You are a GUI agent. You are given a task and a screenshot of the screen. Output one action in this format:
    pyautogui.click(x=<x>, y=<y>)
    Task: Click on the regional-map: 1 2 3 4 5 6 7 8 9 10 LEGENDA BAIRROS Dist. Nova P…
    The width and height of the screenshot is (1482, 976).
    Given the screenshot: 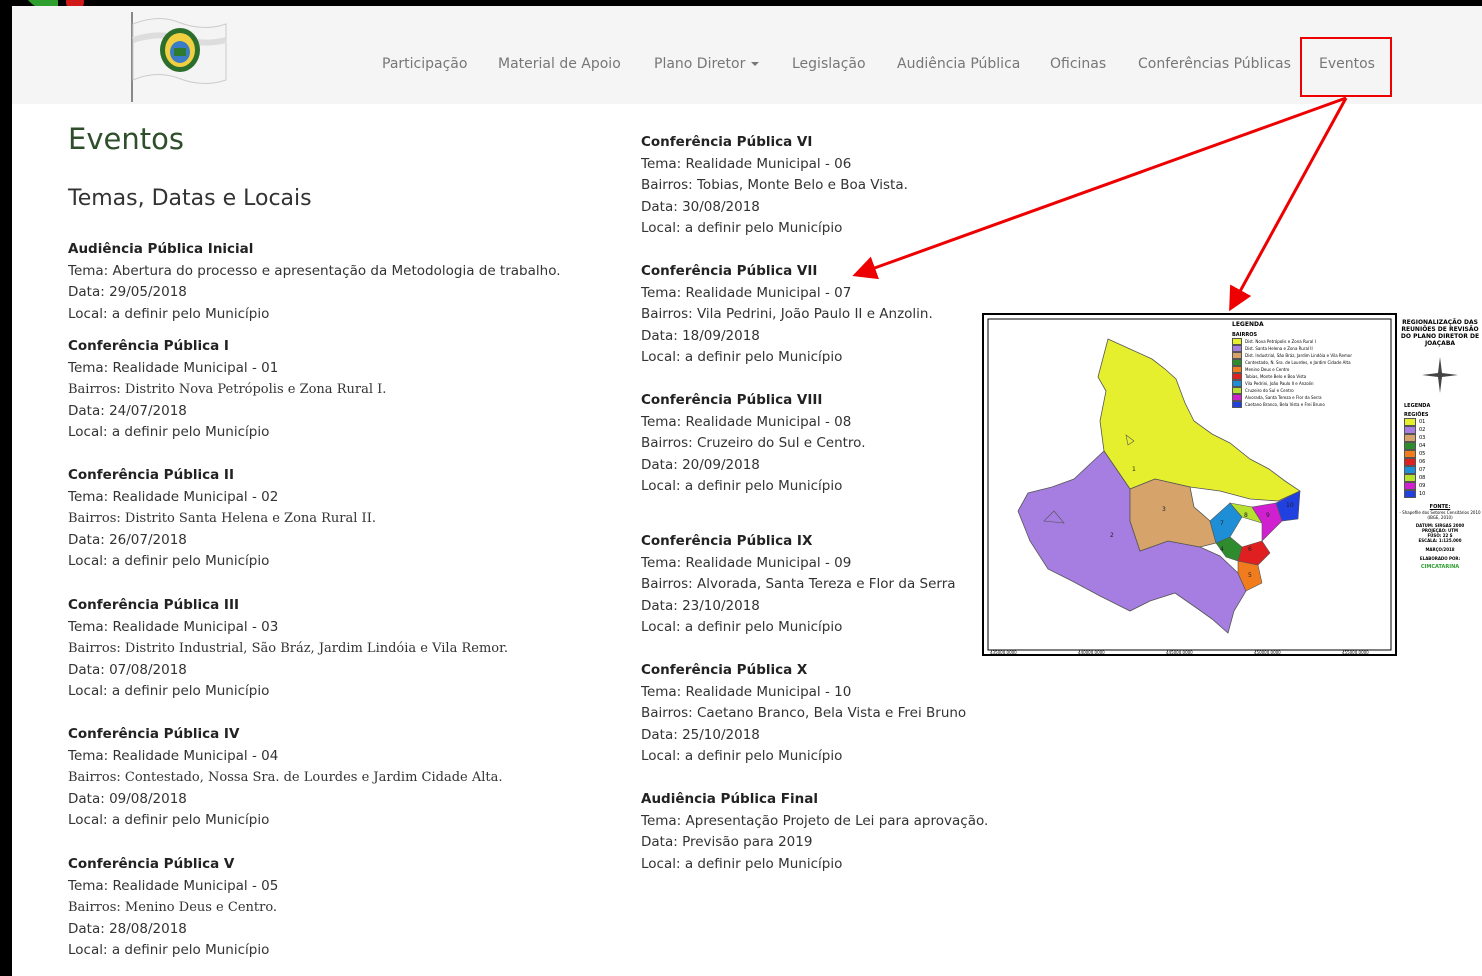 What is the action you would take?
    pyautogui.click(x=1231, y=487)
    